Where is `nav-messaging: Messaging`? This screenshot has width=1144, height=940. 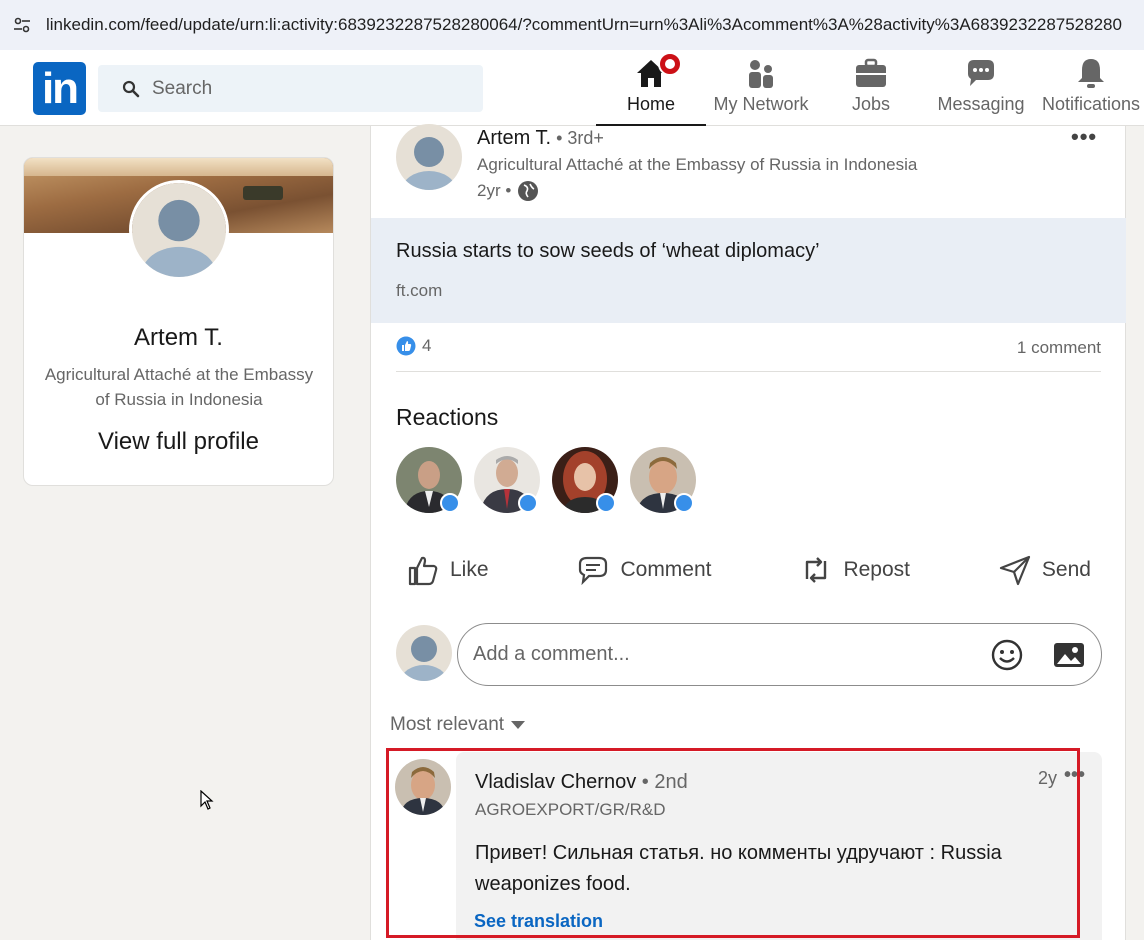 nav-messaging: Messaging is located at coordinates (981, 91).